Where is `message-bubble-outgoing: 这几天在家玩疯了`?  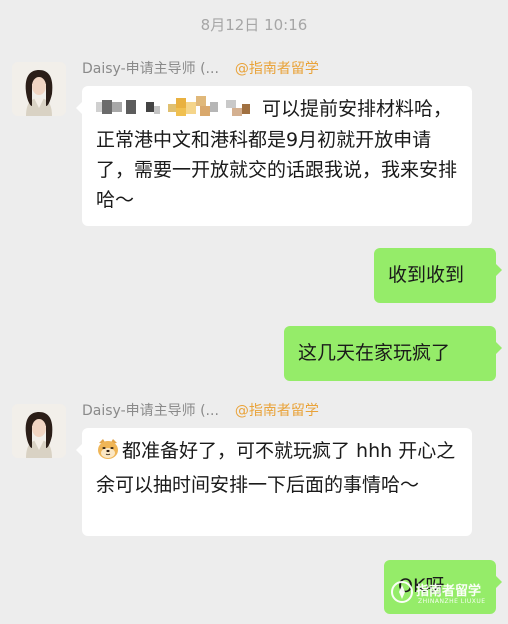 message-bubble-outgoing: 这几天在家玩疯了 is located at coordinates (393, 353).